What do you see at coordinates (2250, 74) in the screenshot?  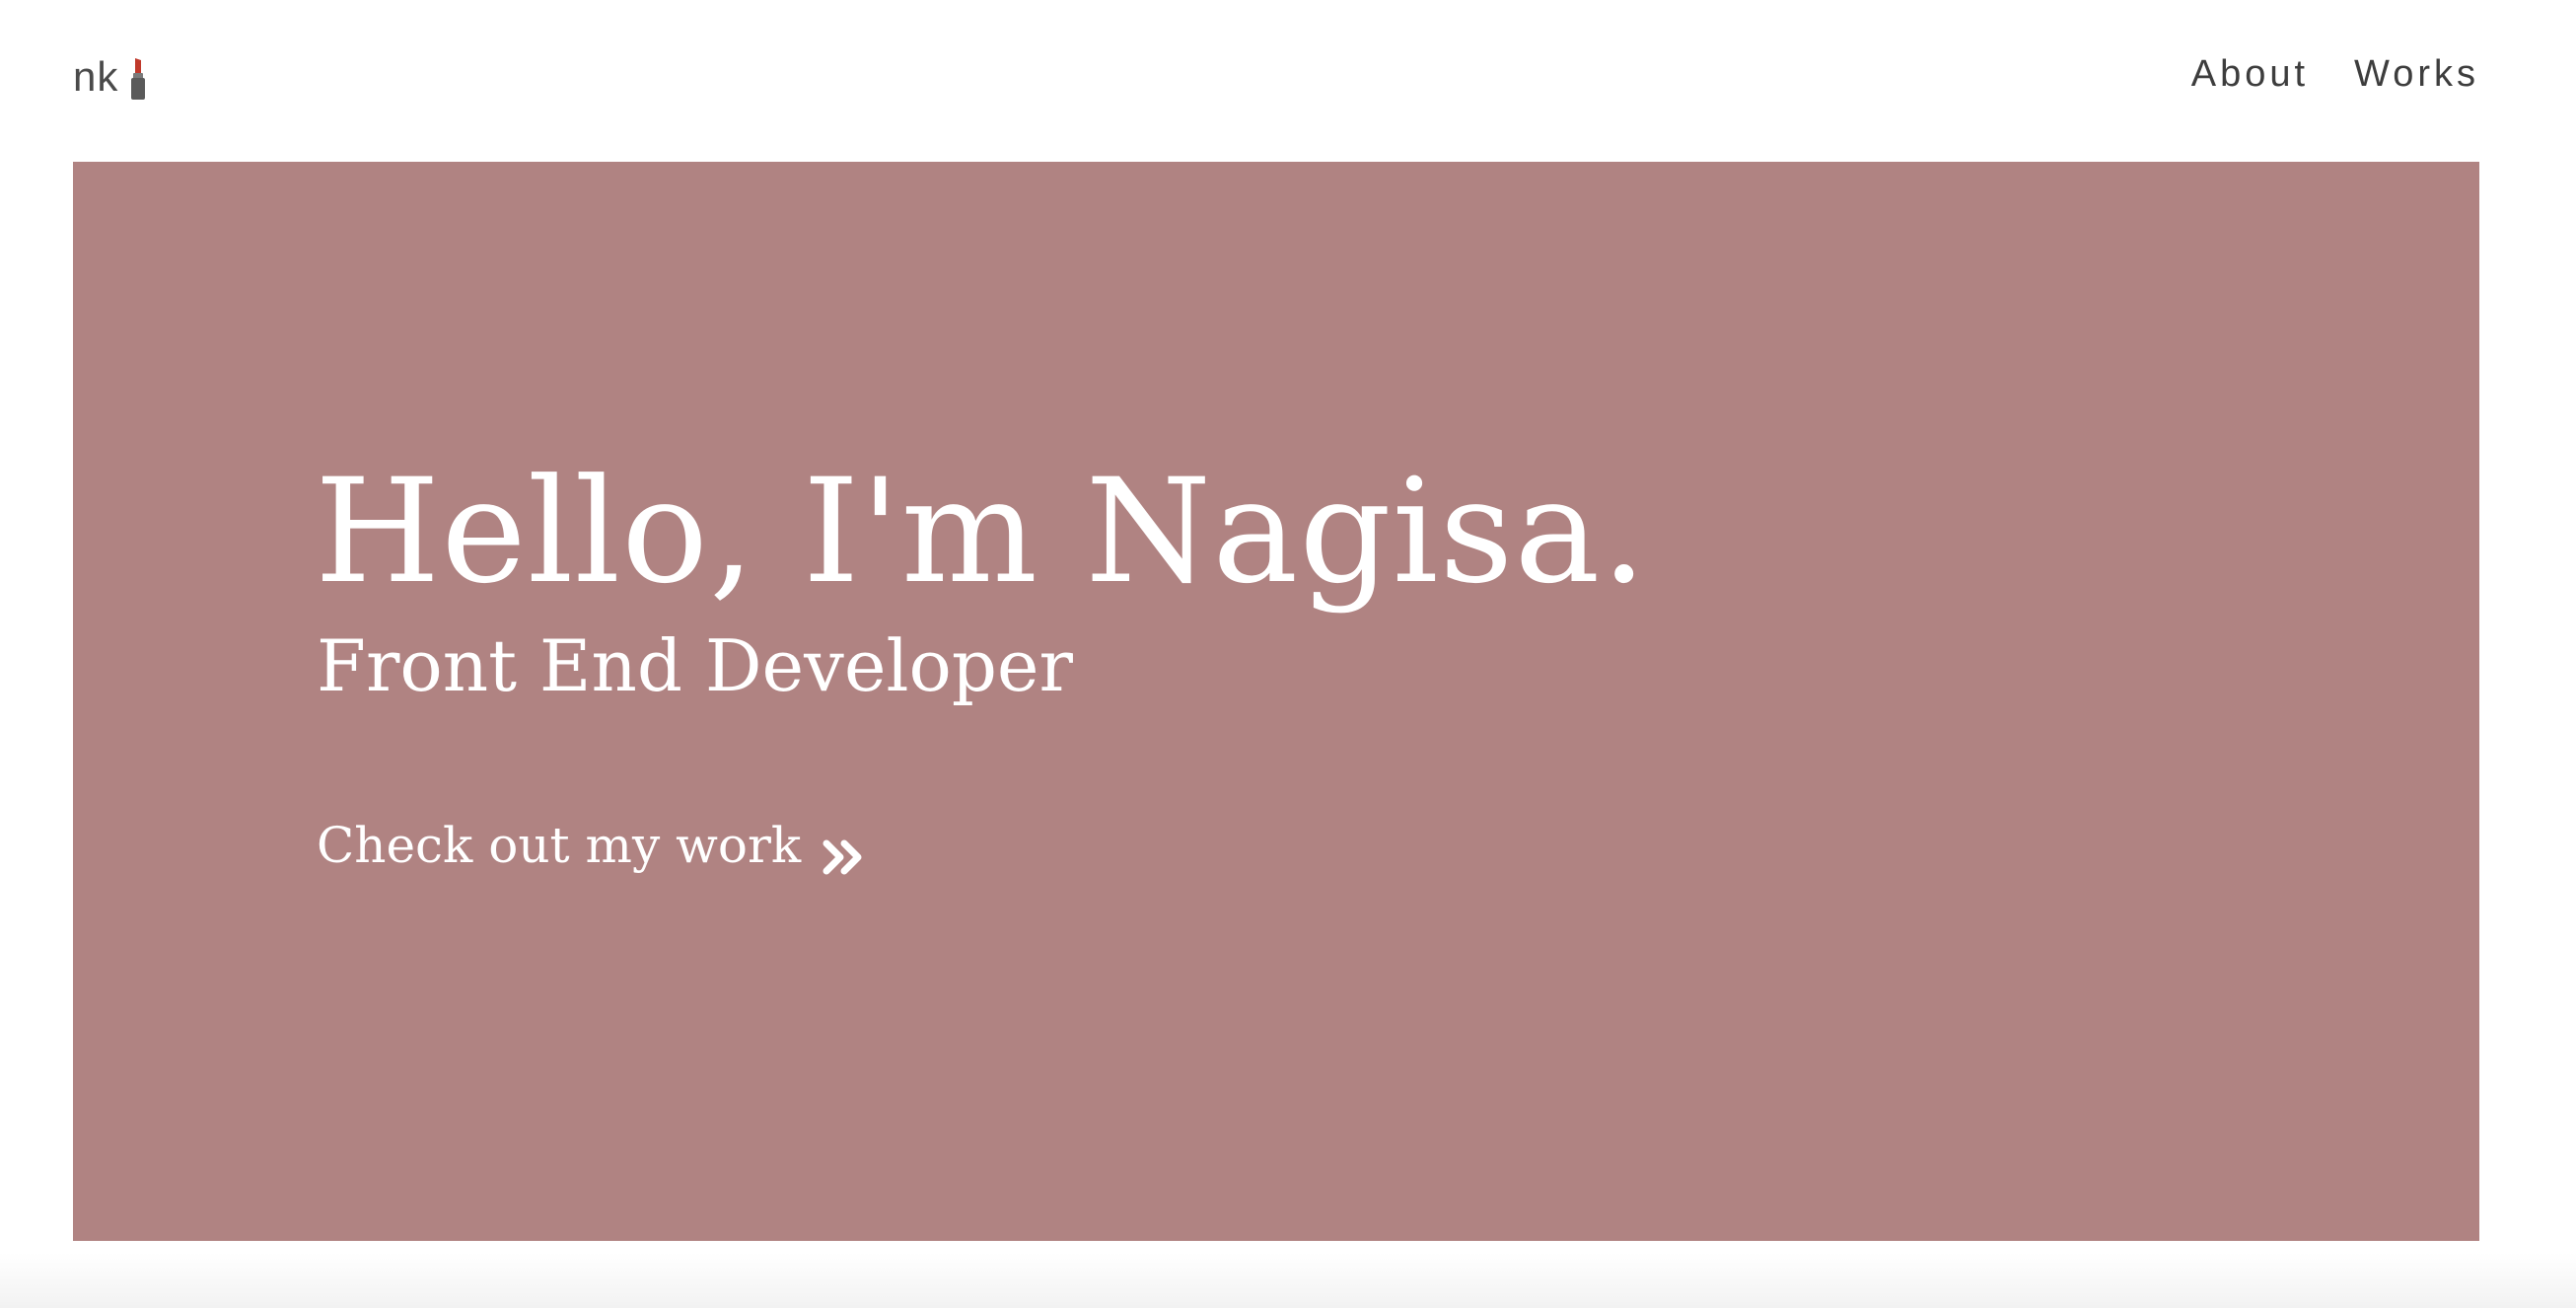 I see `nav-link-about: About` at bounding box center [2250, 74].